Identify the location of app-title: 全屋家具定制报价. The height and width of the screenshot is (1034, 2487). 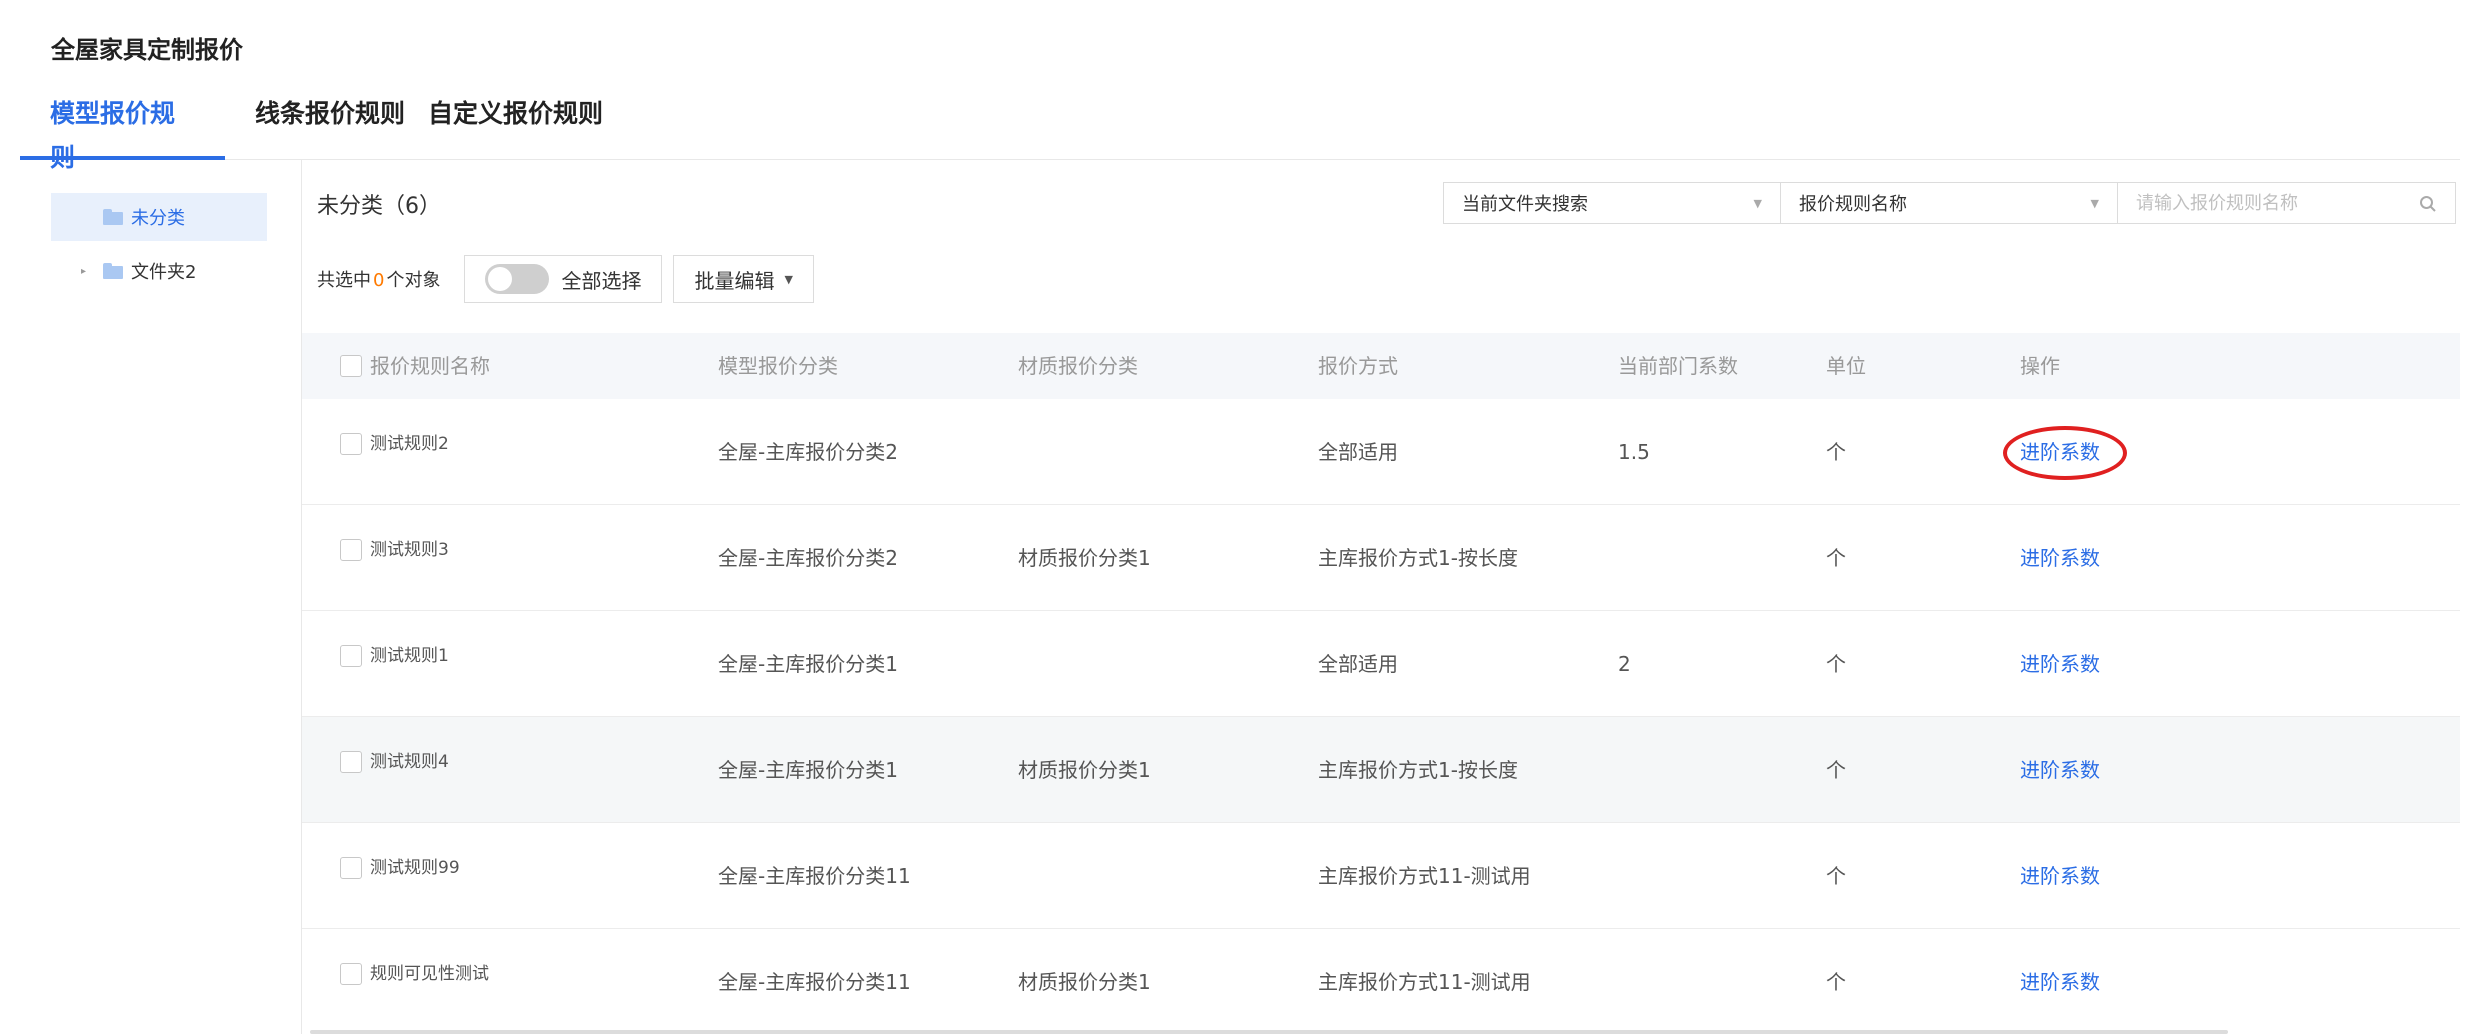
(147, 50).